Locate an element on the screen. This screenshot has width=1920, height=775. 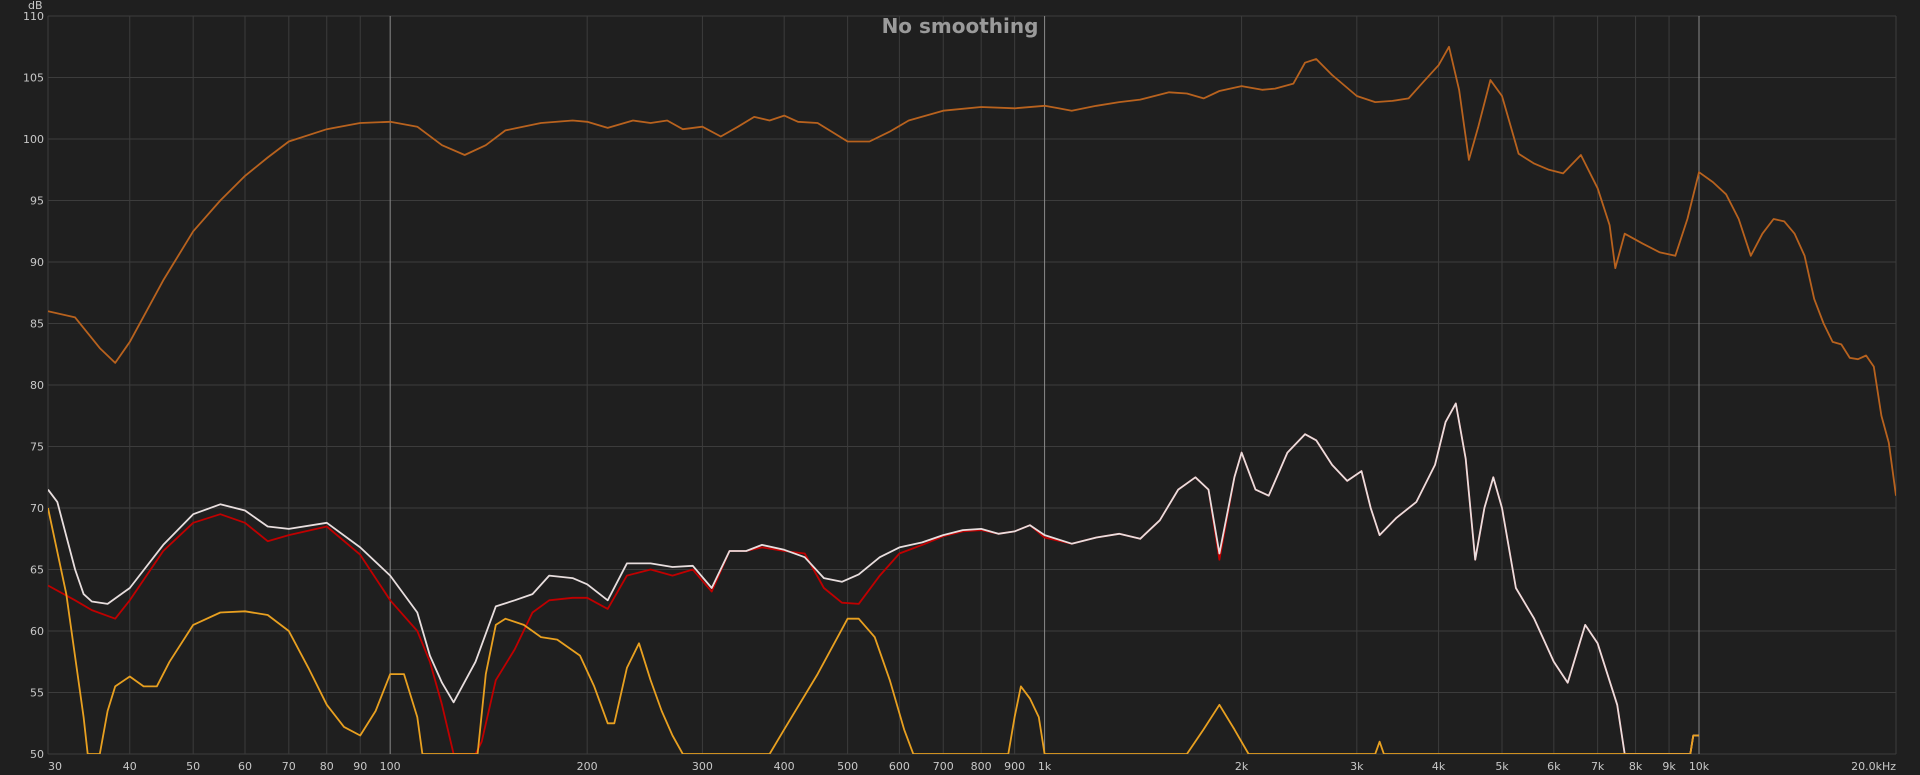
y-tick-label: 55 is located at coordinates (37, 693).